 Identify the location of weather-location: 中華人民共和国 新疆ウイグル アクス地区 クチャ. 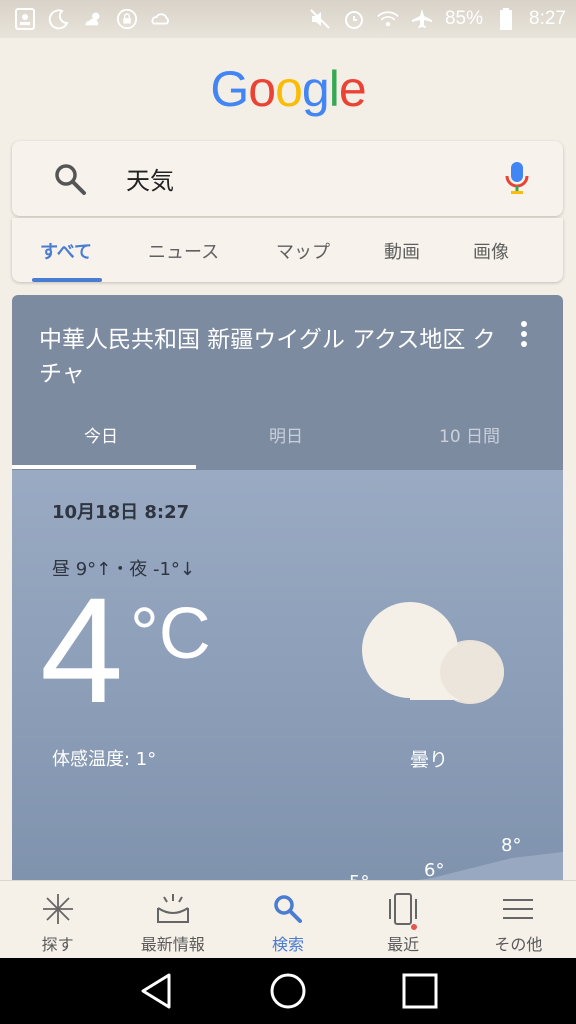
(267, 357).